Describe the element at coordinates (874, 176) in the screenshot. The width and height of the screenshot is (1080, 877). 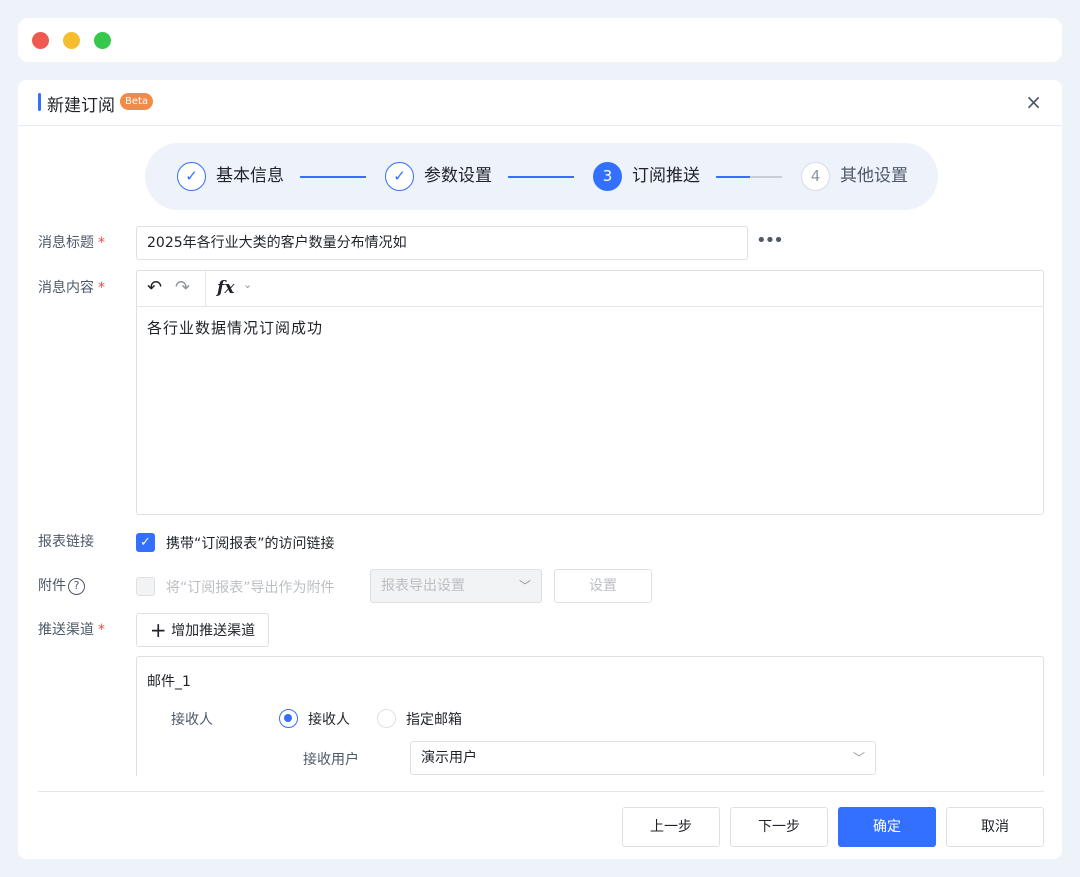
I see `step-4-label: 其他设置` at that location.